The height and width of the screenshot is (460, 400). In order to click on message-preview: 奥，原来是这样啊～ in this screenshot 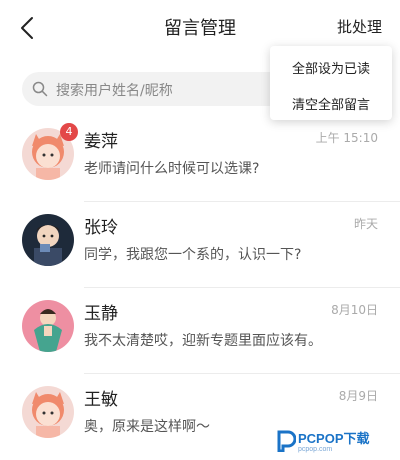, I will do `click(147, 427)`.